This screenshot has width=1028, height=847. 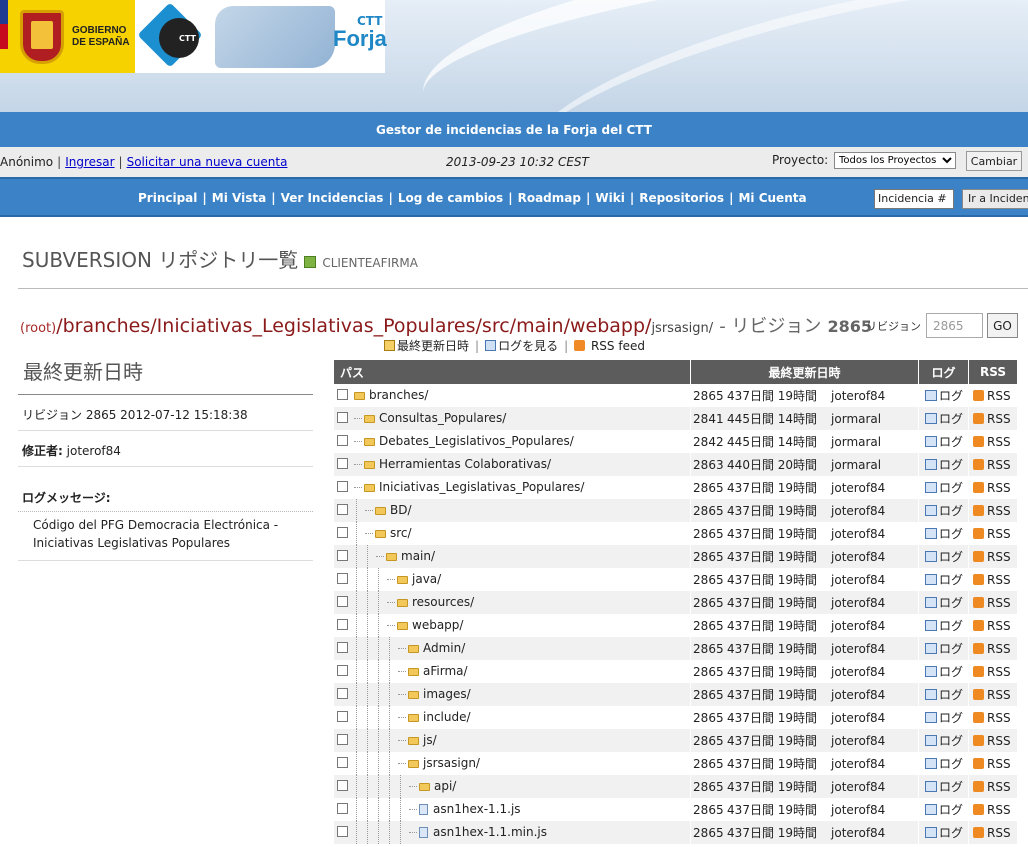 I want to click on path-link: src/, so click(x=401, y=533).